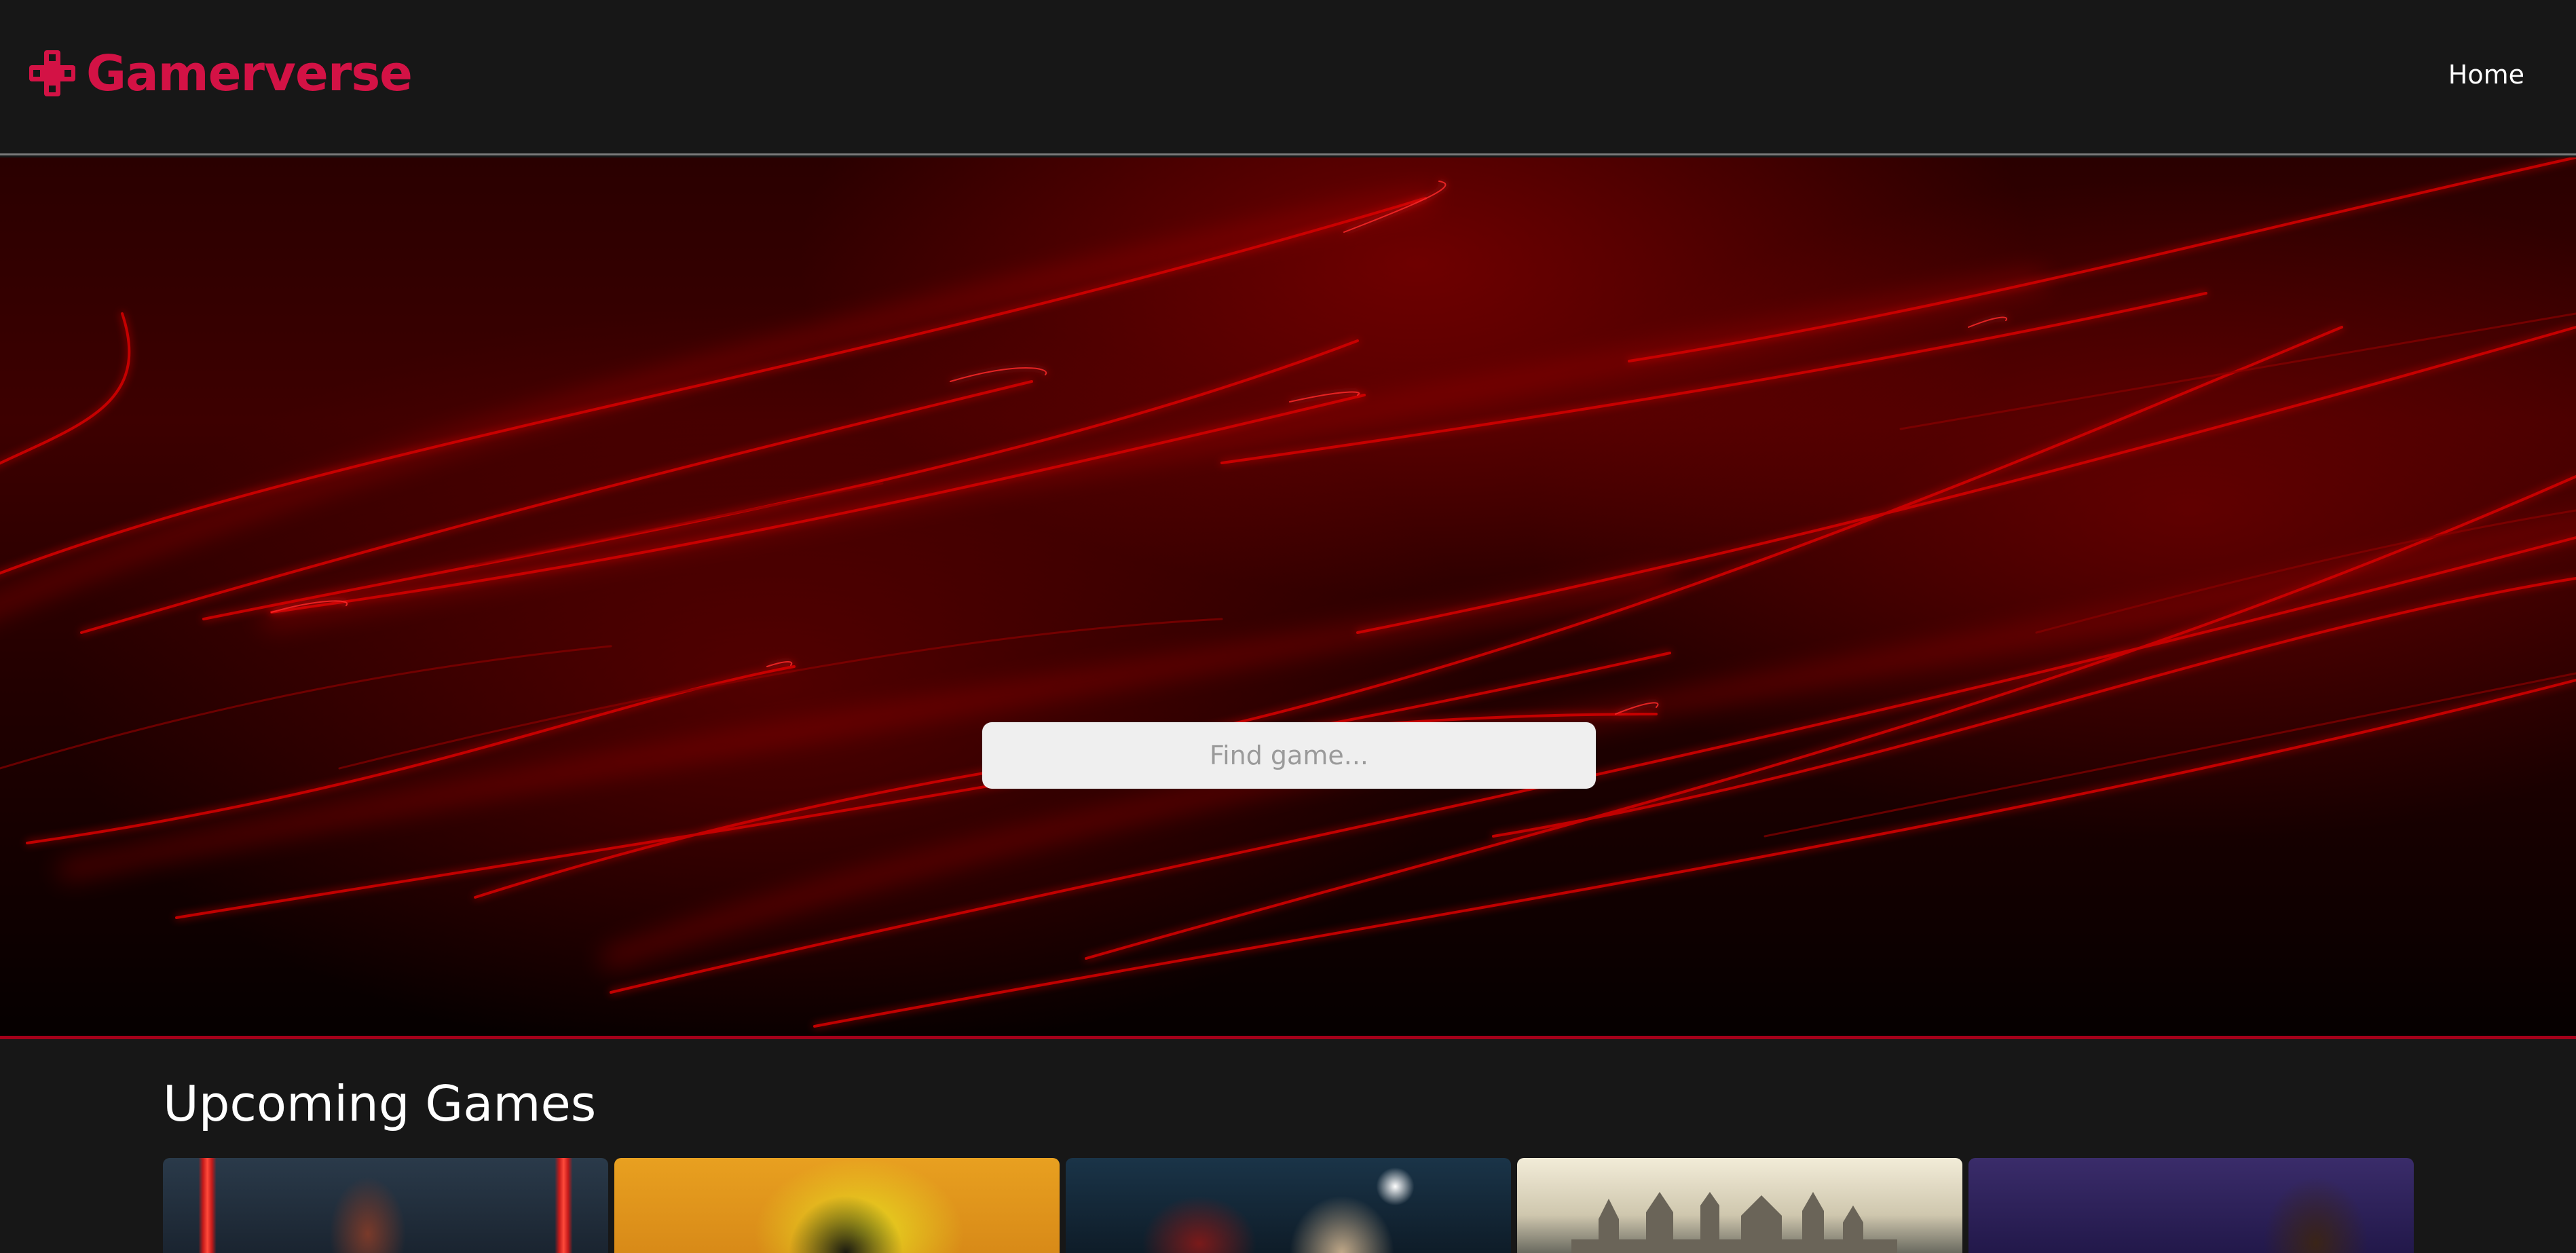 This screenshot has width=2576, height=1253. I want to click on nav-home-link: Home, so click(2486, 74).